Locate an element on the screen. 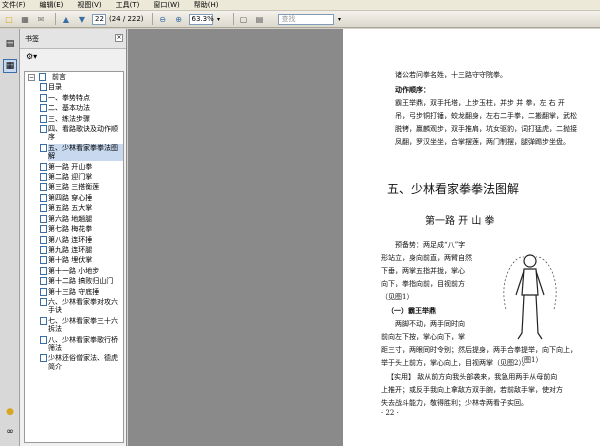 The height and width of the screenshot is (446, 600). bookmark-label: 前言 is located at coordinates (59, 77).